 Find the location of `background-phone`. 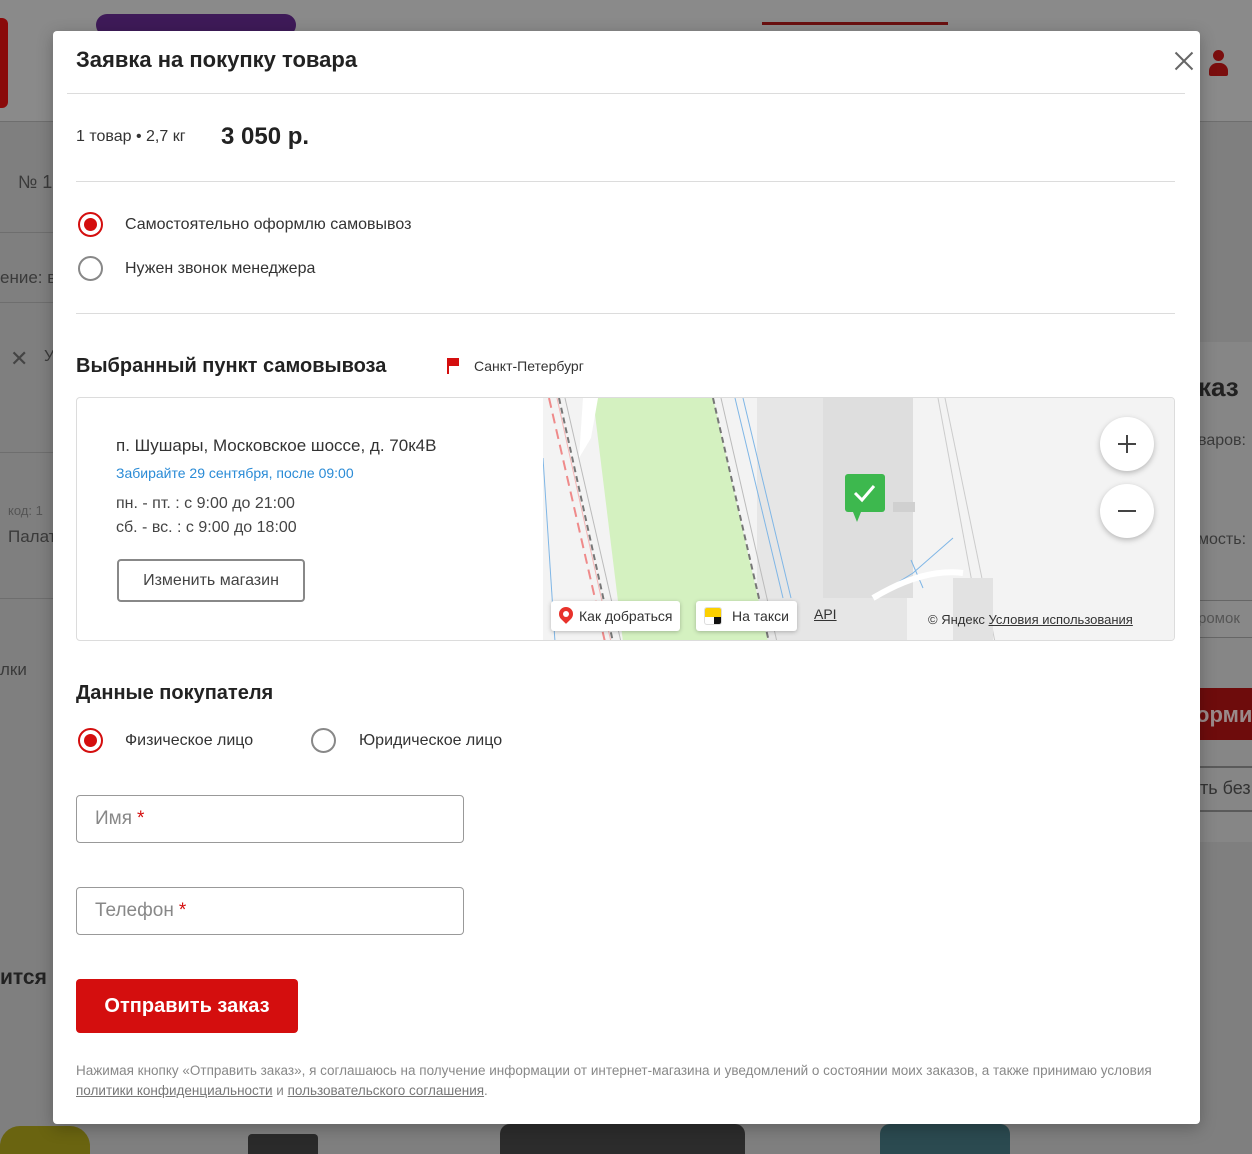

background-phone is located at coordinates (855, 26).